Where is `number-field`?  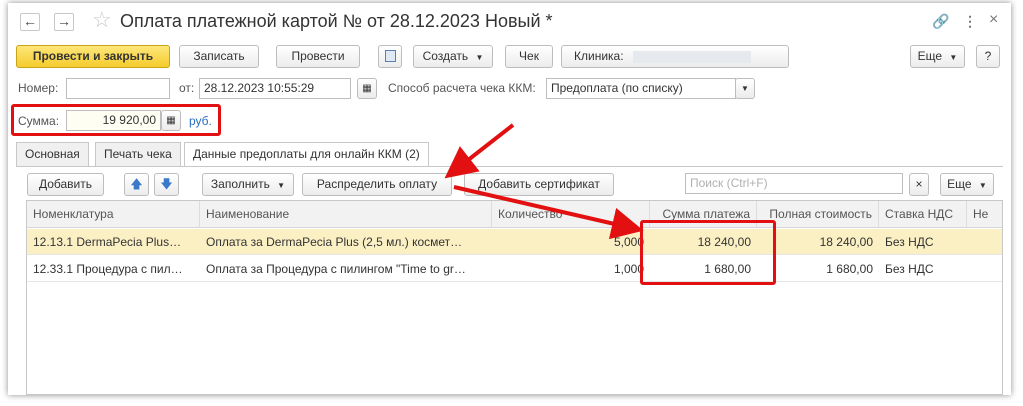 number-field is located at coordinates (118, 88).